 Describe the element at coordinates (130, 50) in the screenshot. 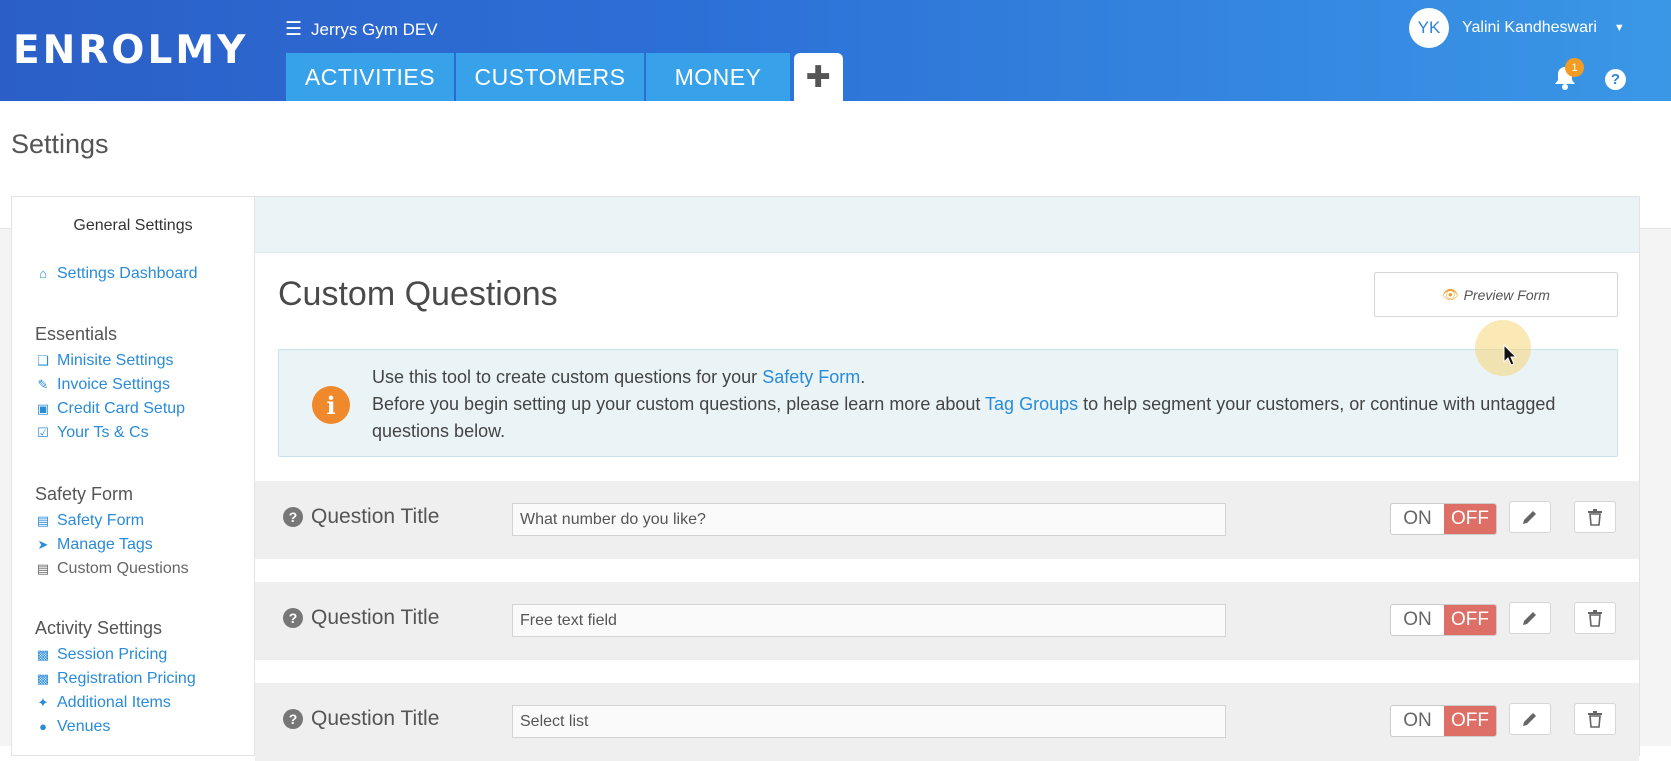

I see `enrolmy-logo: ENROLMY` at that location.